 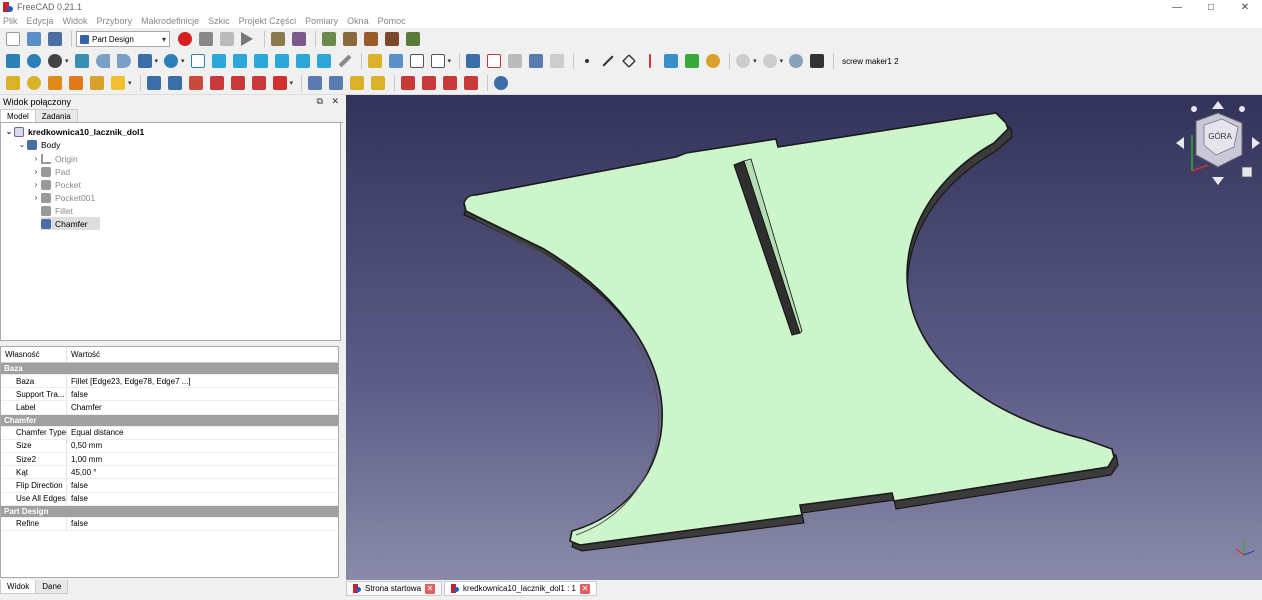 I want to click on tree-item-chamfer: Chamfer, so click(x=70, y=223).